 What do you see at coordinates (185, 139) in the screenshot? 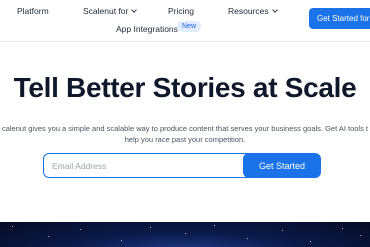
I see `subtitle-line-2: help you race past your competition.` at bounding box center [185, 139].